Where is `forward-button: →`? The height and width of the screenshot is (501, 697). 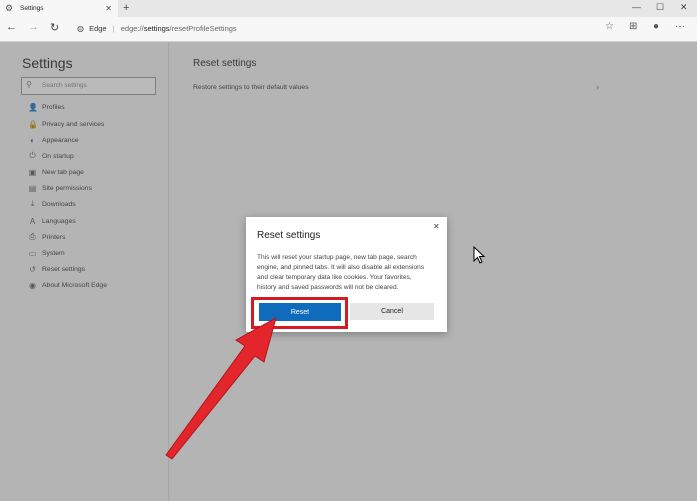 forward-button: → is located at coordinates (33, 27).